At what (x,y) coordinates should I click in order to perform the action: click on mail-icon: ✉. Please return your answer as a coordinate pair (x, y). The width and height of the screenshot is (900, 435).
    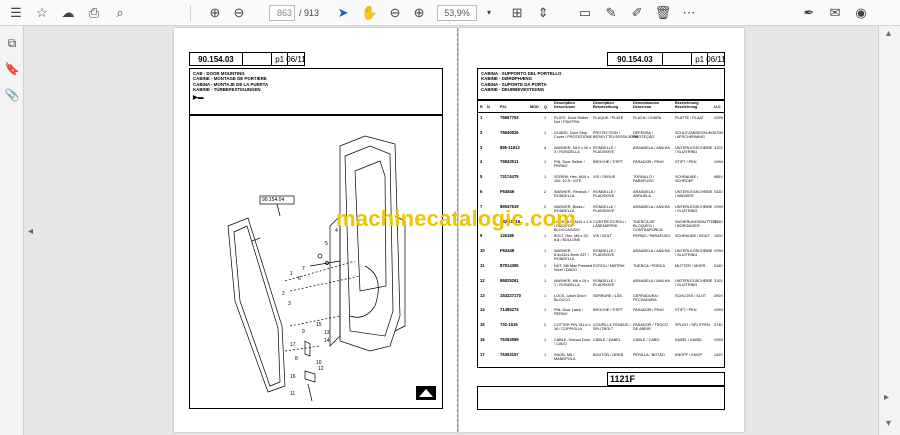
    Looking at the image, I should click on (835, 13).